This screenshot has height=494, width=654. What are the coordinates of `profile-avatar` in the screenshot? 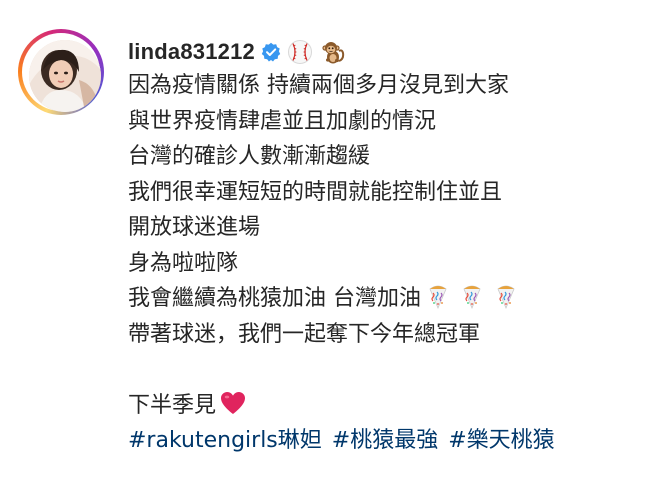 It's located at (61, 72).